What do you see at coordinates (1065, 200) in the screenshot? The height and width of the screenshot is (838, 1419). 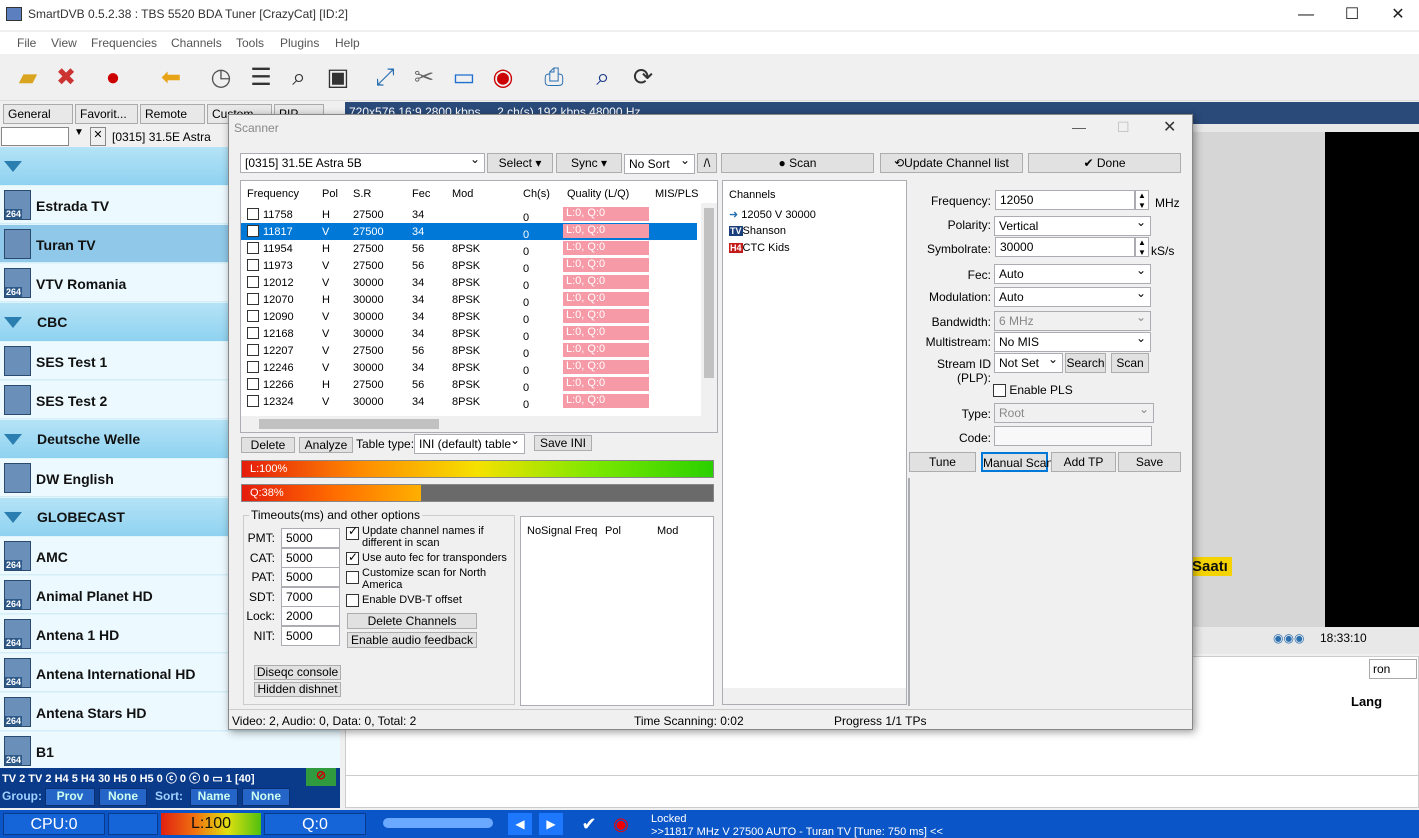 I see `frequency-input: 12050` at bounding box center [1065, 200].